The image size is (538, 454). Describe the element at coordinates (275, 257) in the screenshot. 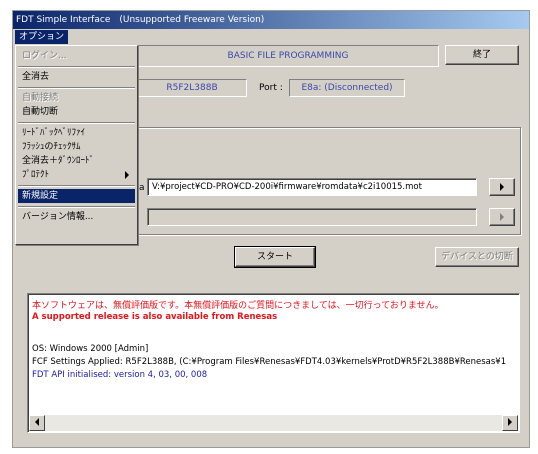

I see `start-button: スタート` at that location.